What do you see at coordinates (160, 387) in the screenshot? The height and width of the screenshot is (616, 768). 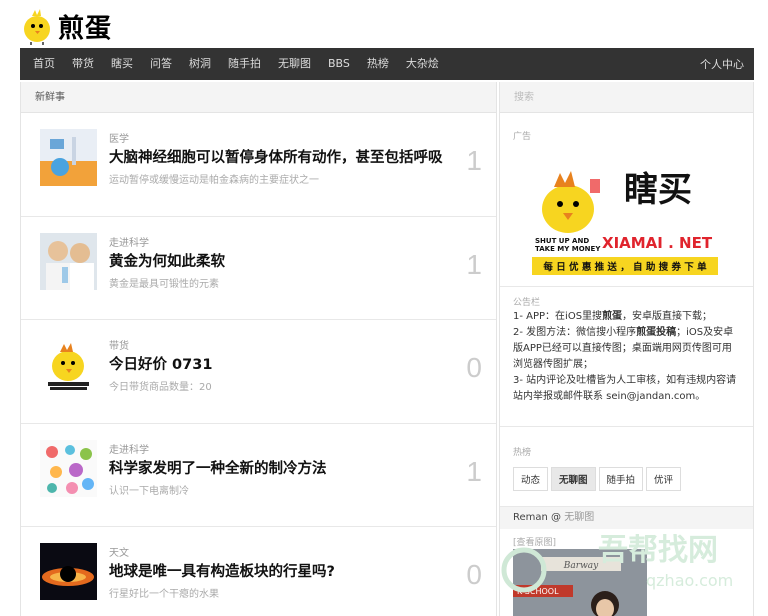 I see `post-summary: 今日带货商品数量：20` at bounding box center [160, 387].